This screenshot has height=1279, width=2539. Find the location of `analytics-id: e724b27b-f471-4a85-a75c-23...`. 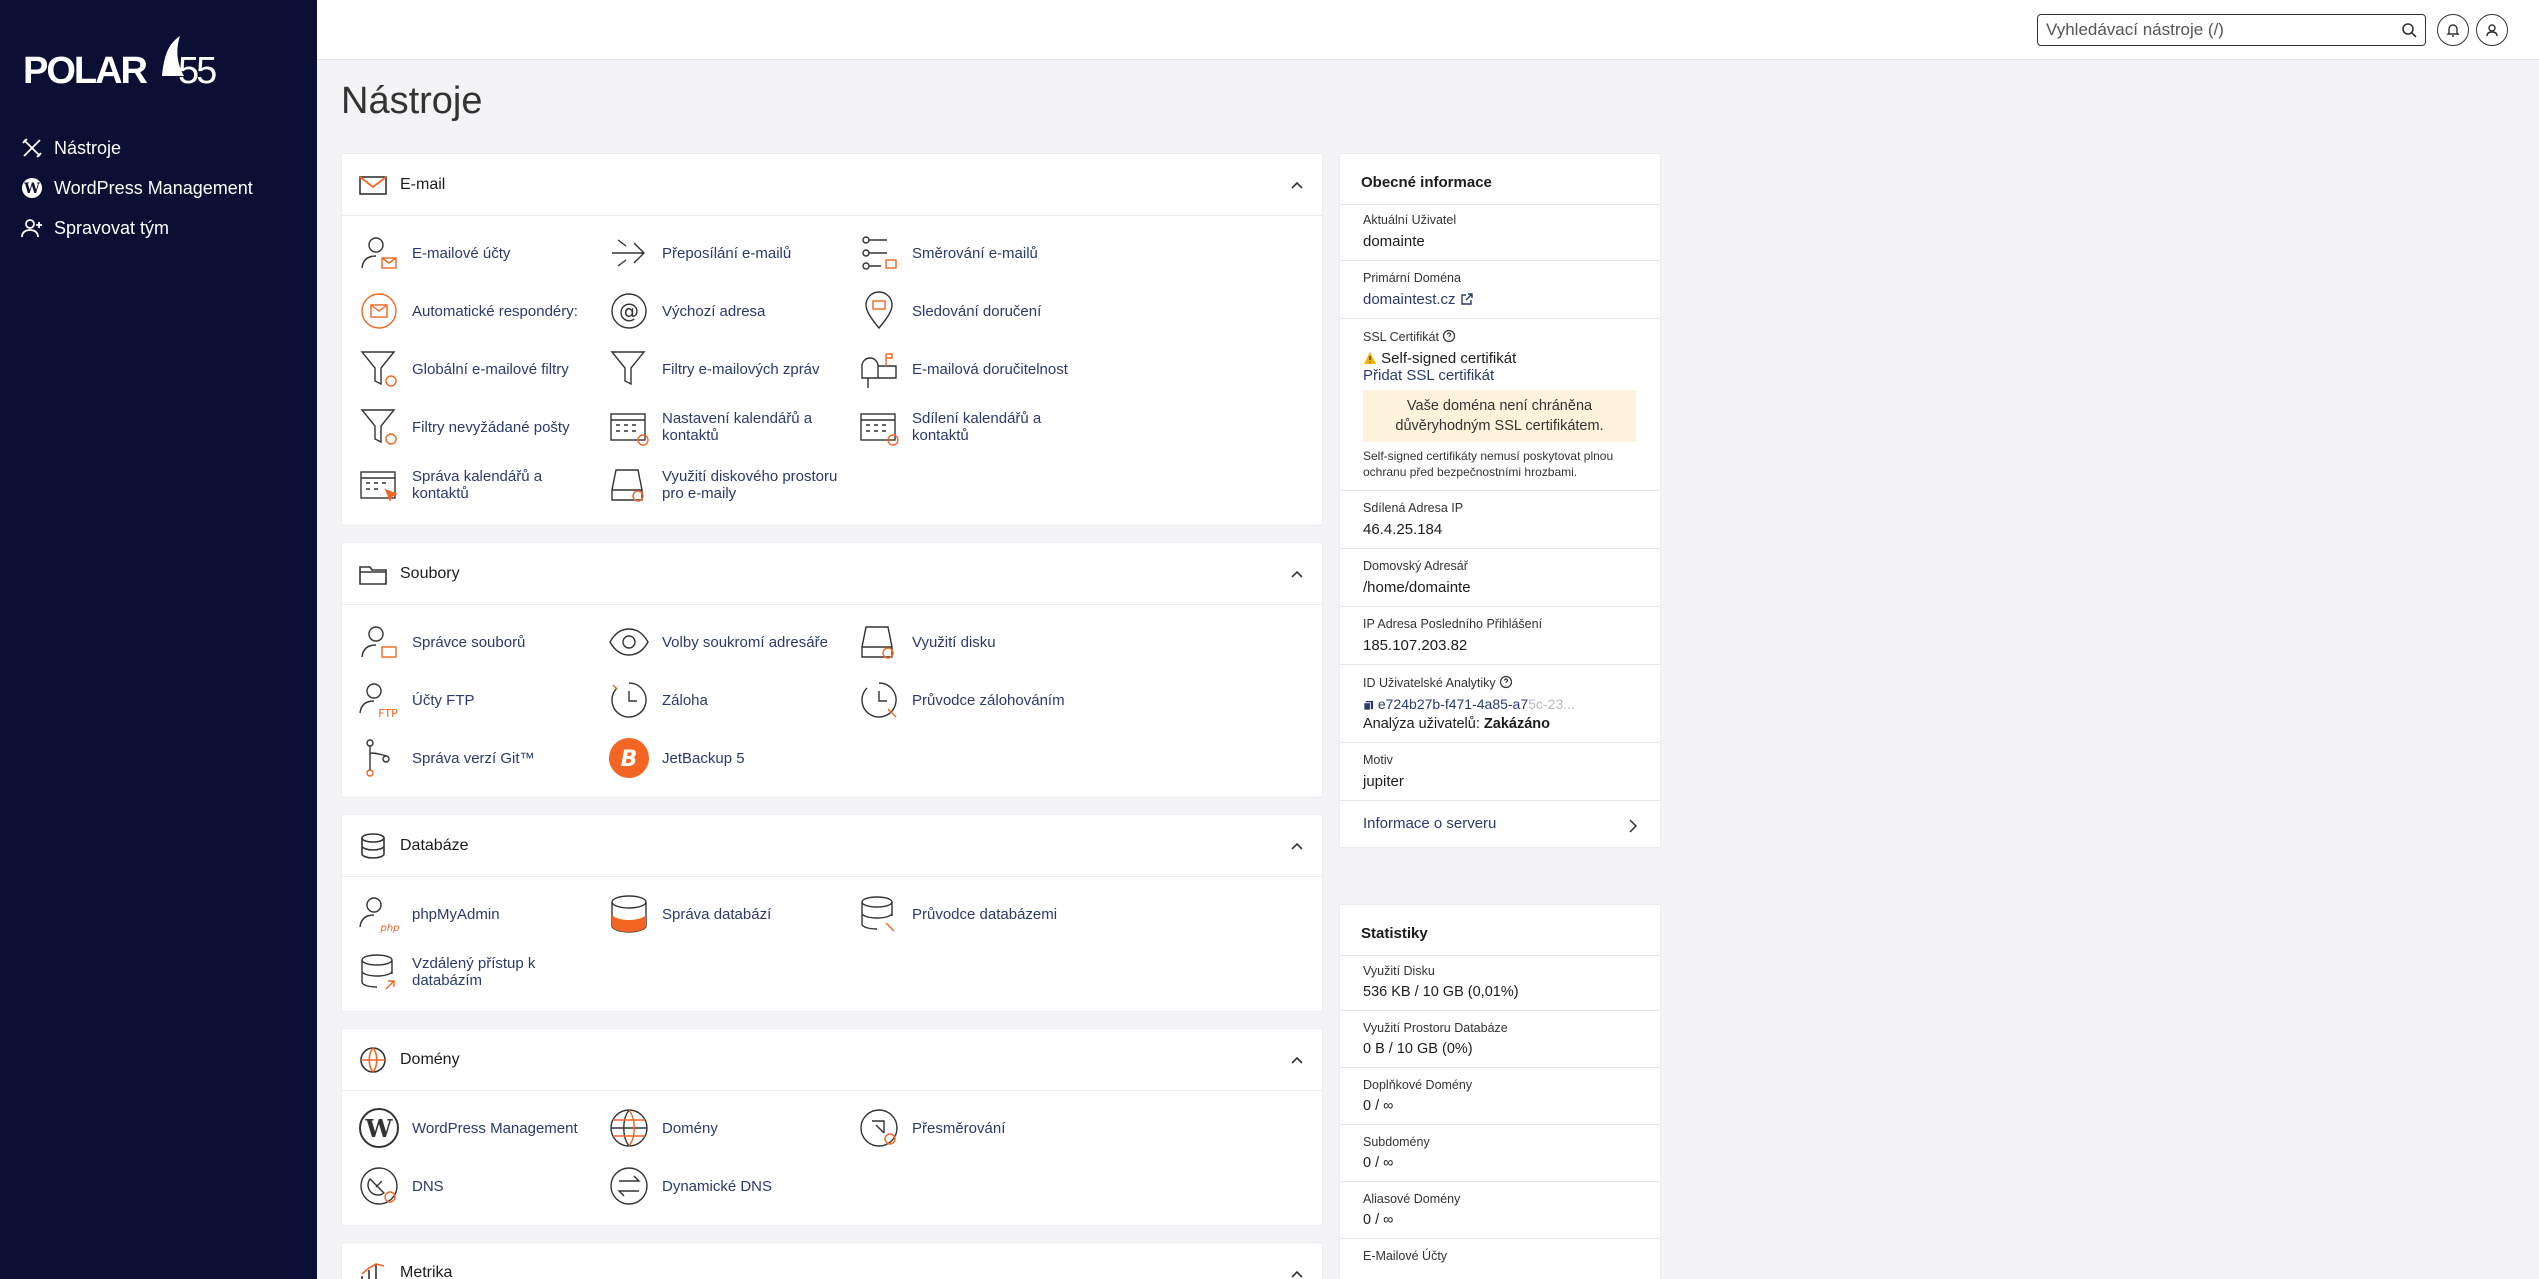

analytics-id: e724b27b-f471-4a85-a75c-23... is located at coordinates (1511, 704).